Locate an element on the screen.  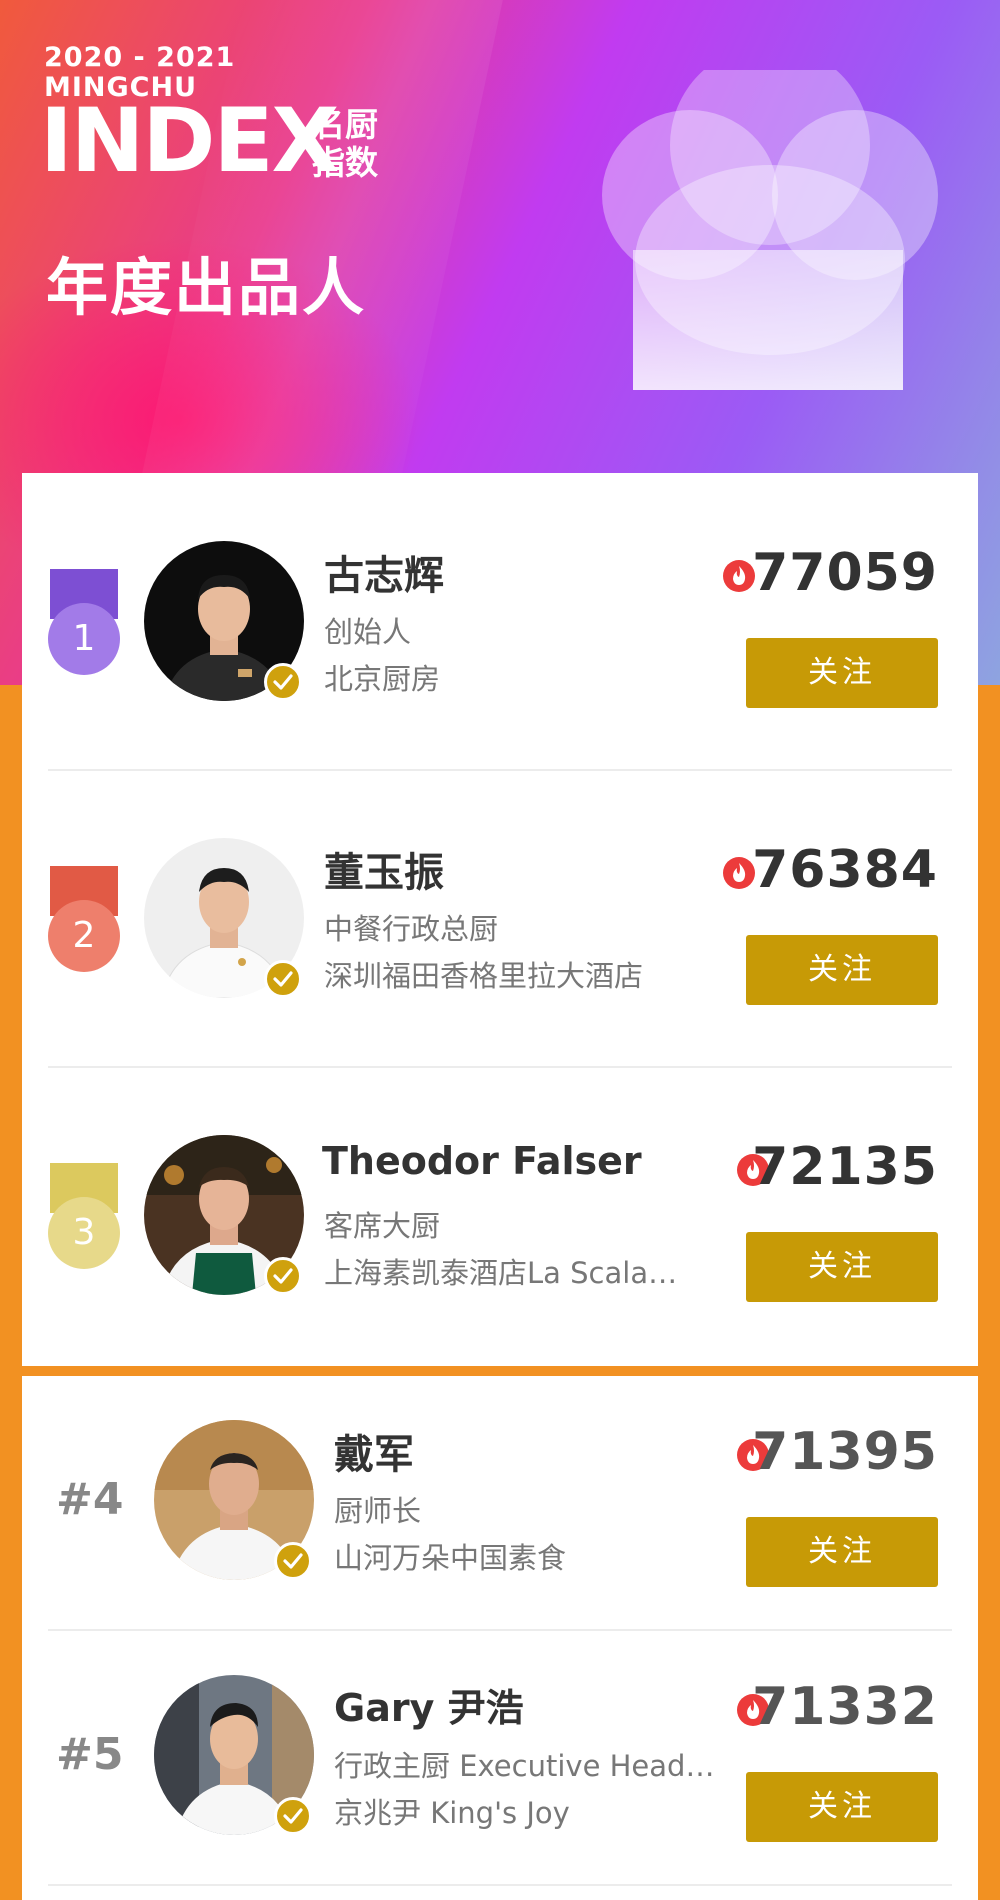
chef-title: 中餐行政总厨 is located at coordinates (411, 929).